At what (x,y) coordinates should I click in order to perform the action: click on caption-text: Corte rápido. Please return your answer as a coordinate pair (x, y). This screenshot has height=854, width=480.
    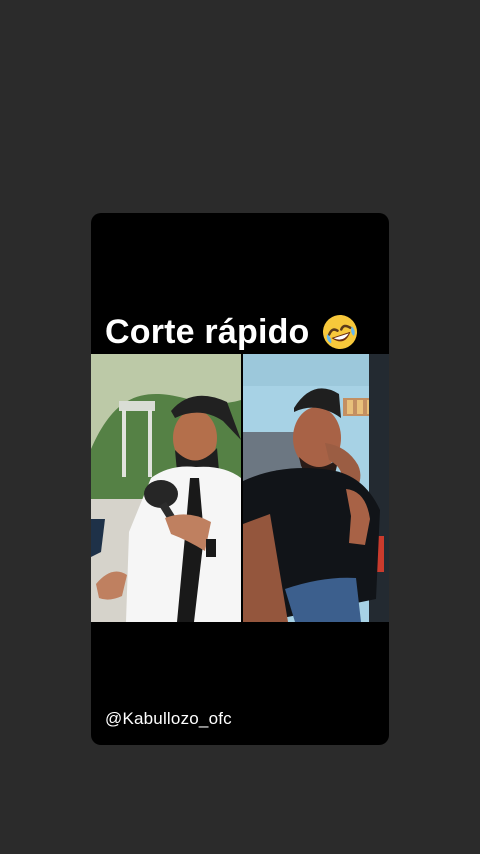
    Looking at the image, I should click on (207, 331).